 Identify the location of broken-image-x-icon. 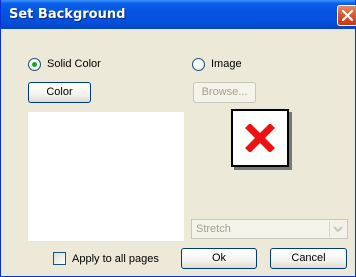
(260, 138).